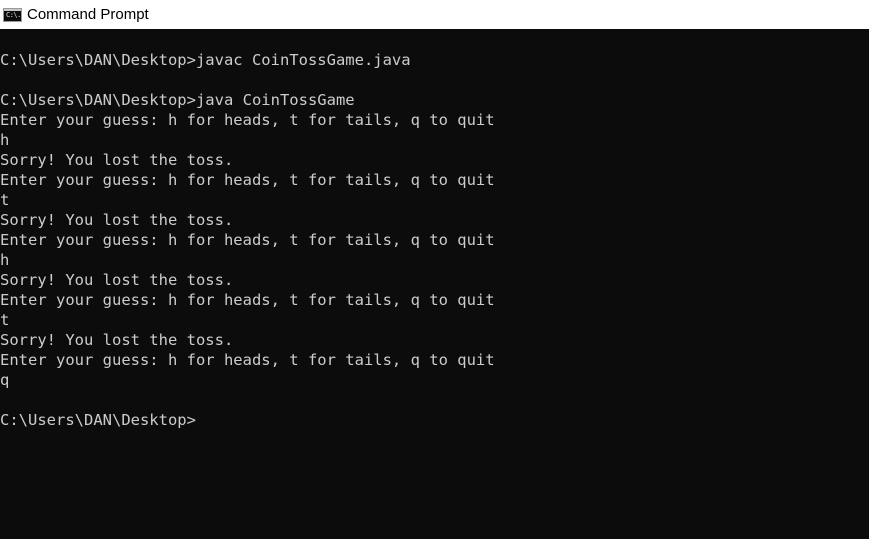 The height and width of the screenshot is (539, 869). I want to click on title-bar: C:\. Command Prompt, so click(434, 14).